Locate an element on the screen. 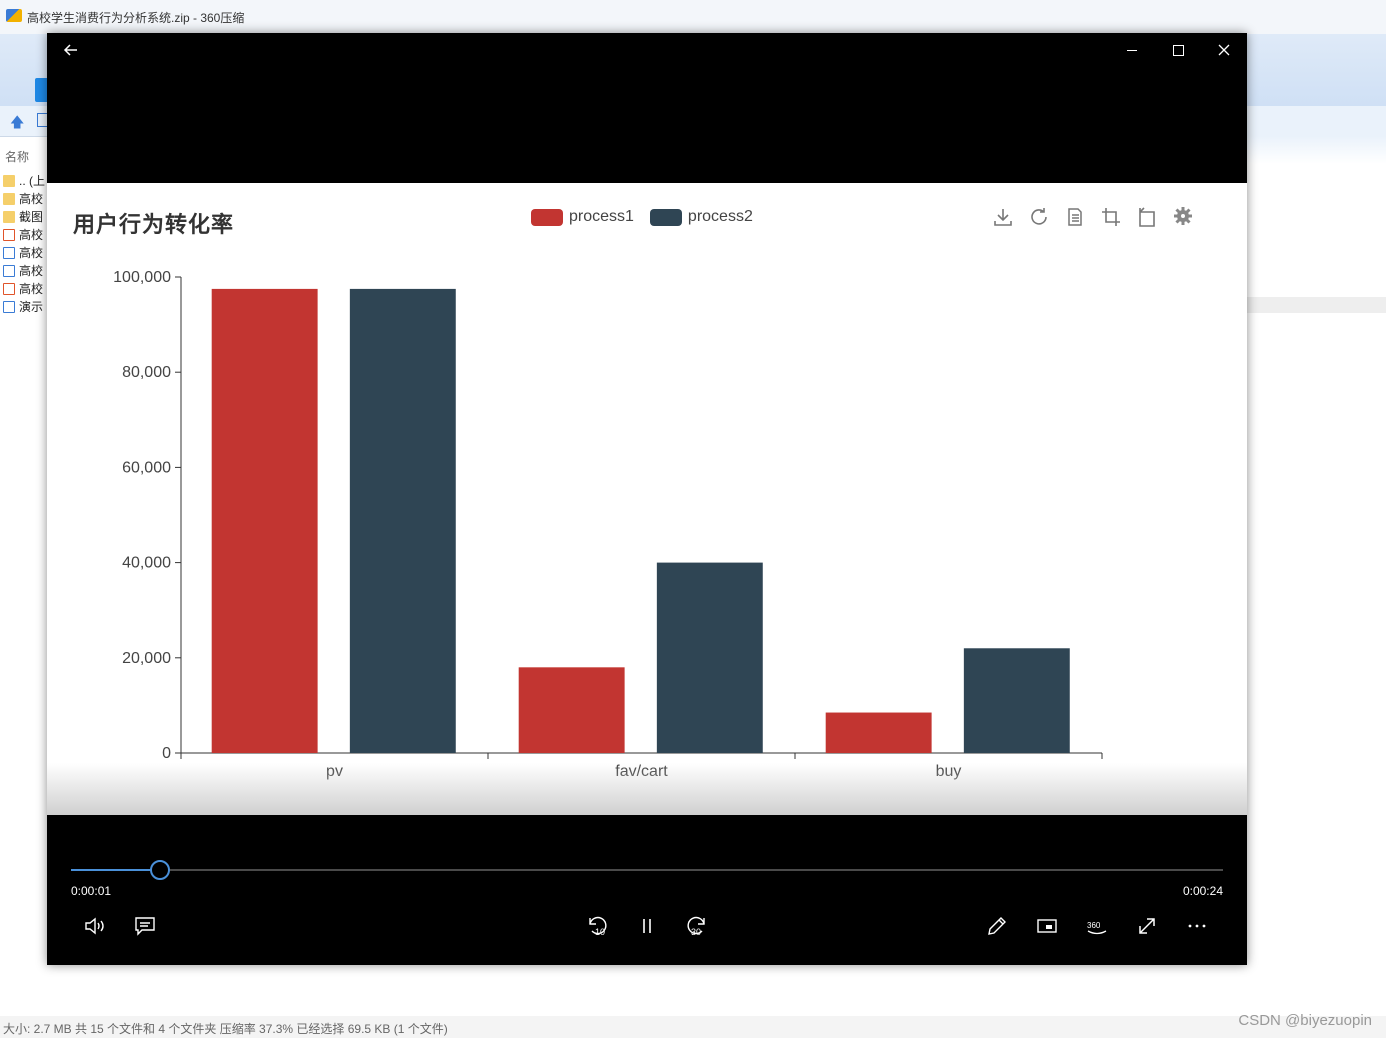 The height and width of the screenshot is (1038, 1386). 360-icon: 360 is located at coordinates (1097, 926).